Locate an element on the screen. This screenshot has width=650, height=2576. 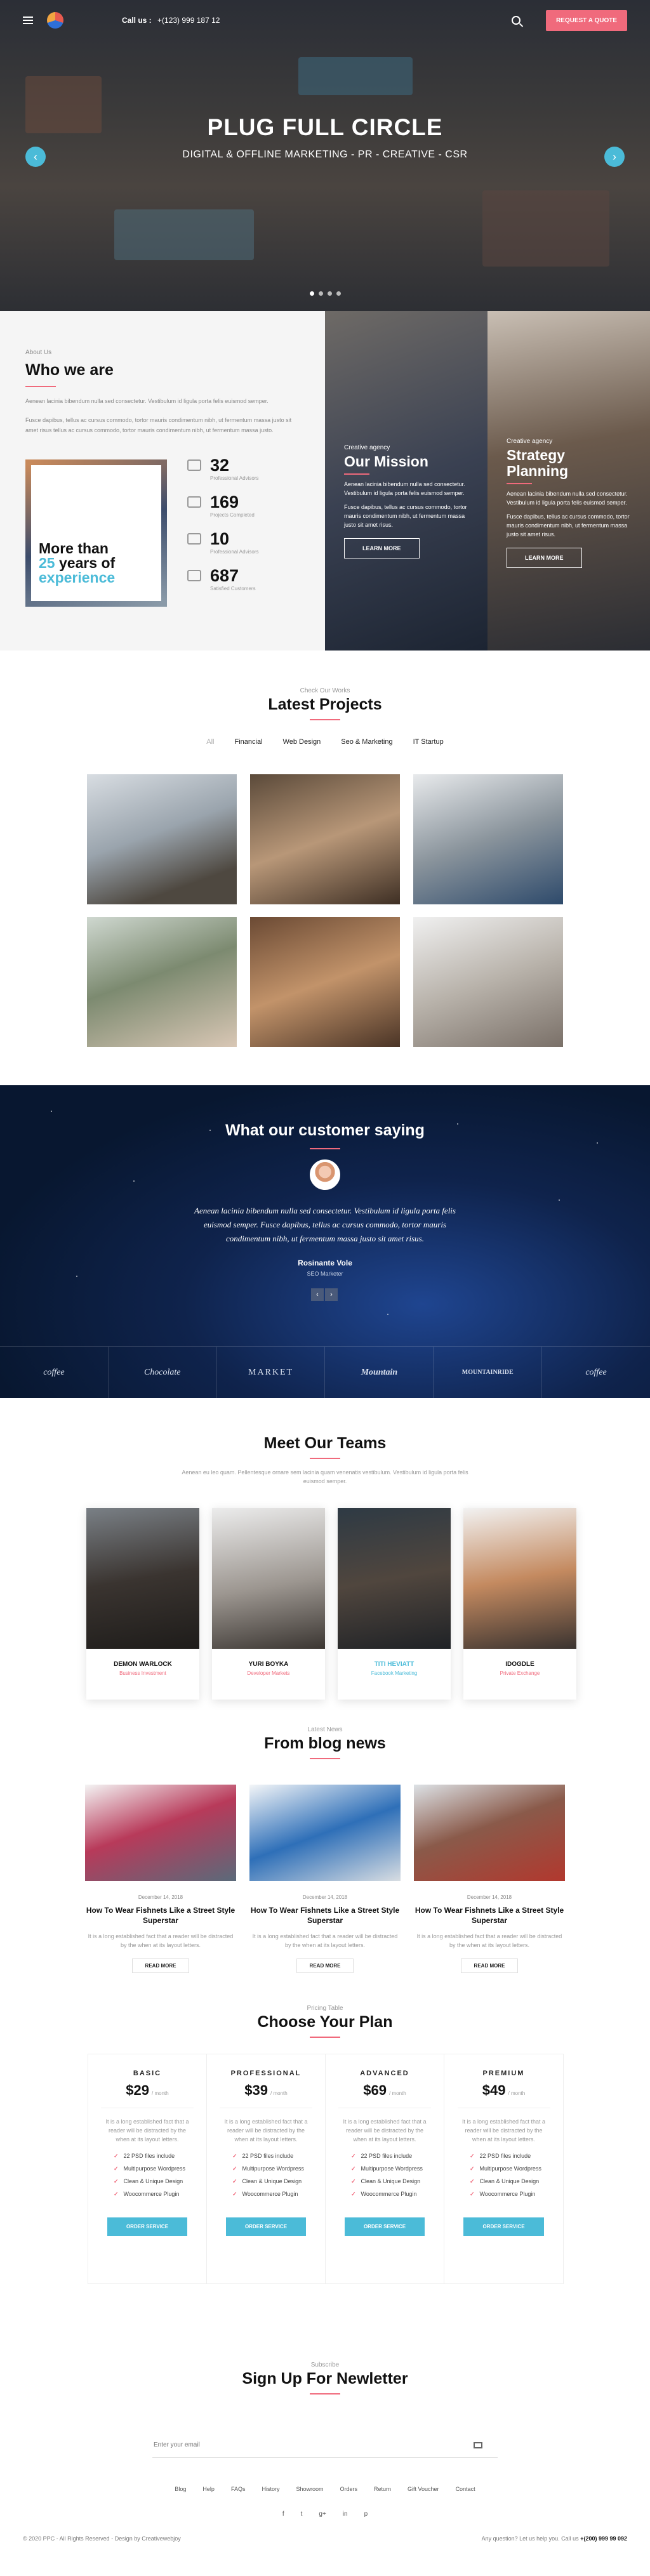
footer-link-orders: Orders is located at coordinates (349, 2489).